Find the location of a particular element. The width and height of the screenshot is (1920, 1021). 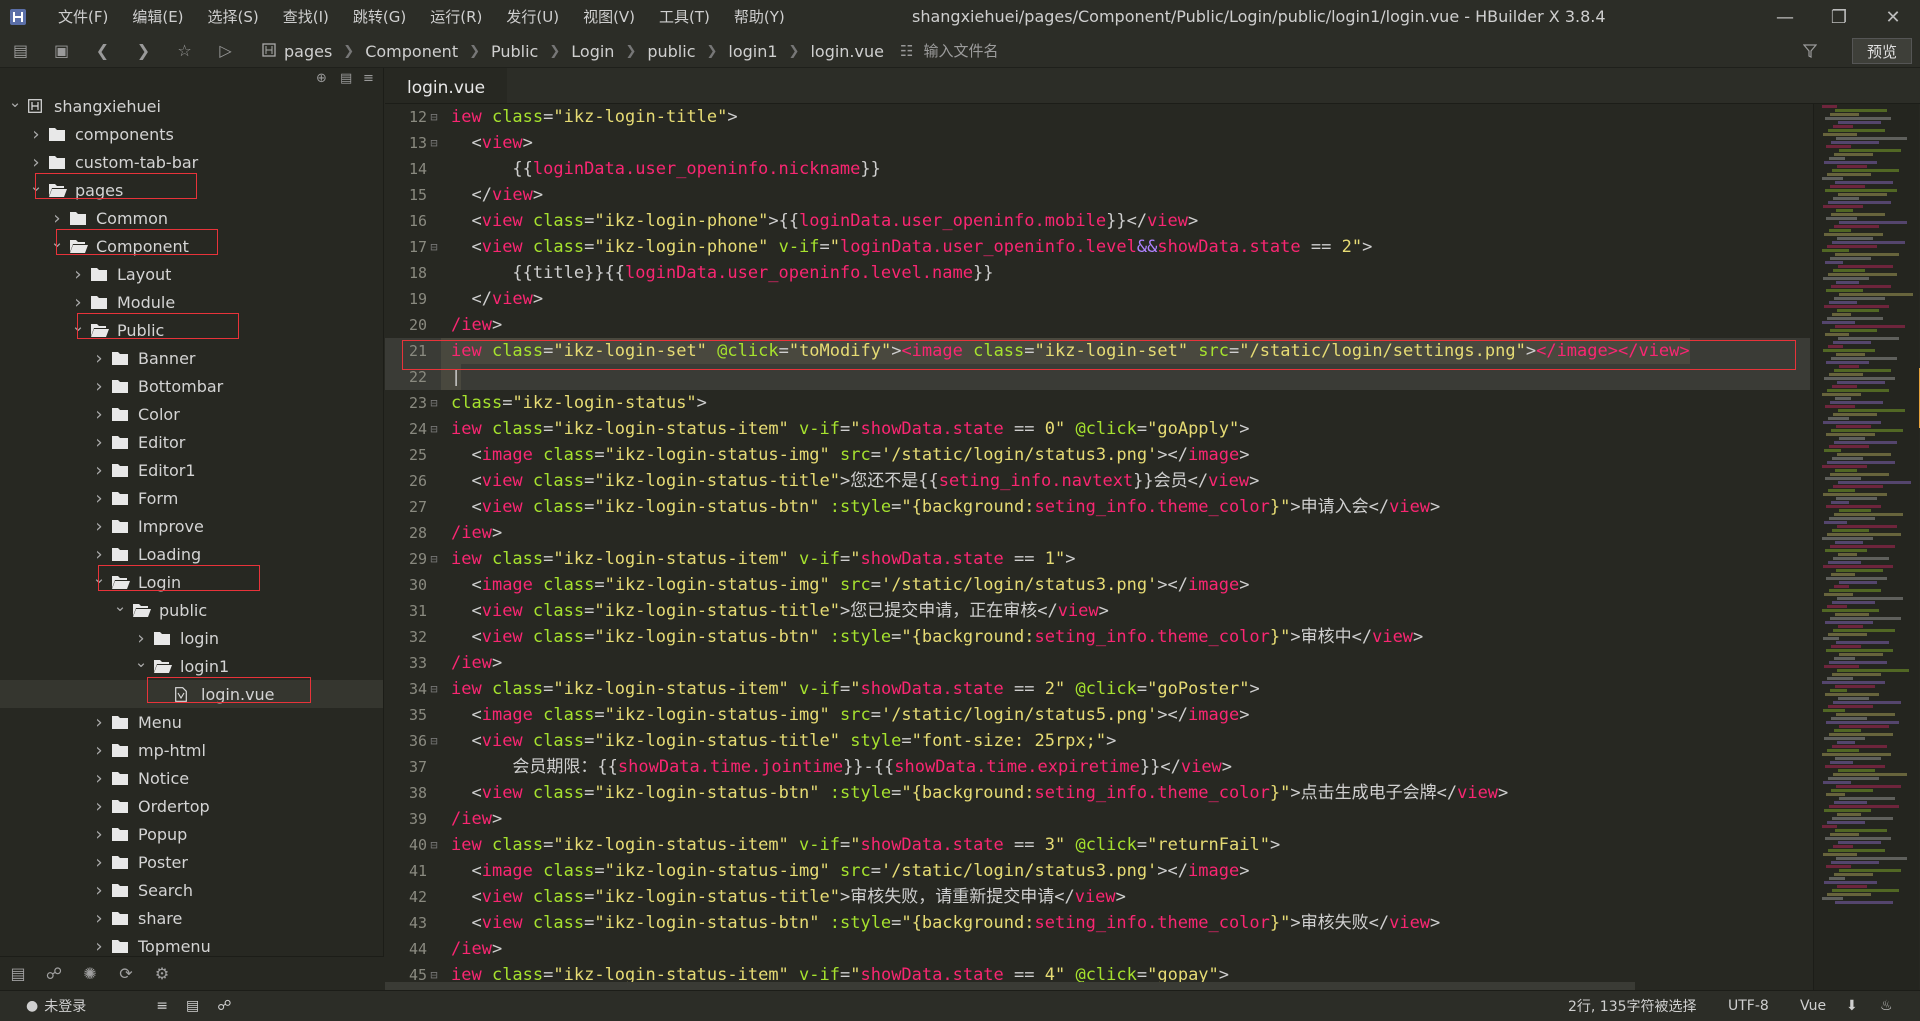

encoding: UTF-8 is located at coordinates (1748, 1006).